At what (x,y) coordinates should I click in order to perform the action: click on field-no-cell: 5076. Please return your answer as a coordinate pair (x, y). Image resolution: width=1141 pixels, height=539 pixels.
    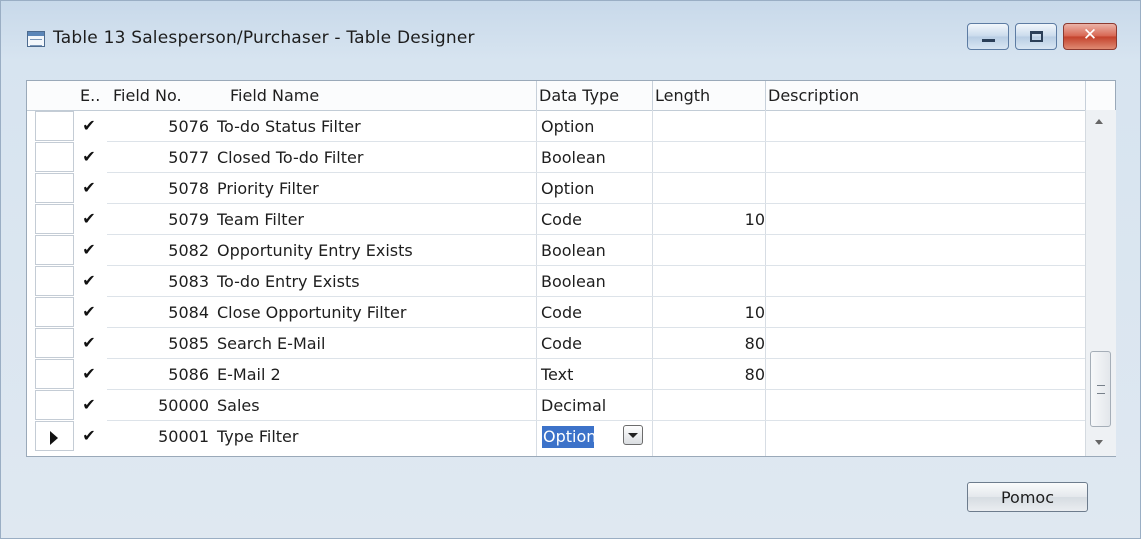
    Looking at the image, I should click on (161, 126).